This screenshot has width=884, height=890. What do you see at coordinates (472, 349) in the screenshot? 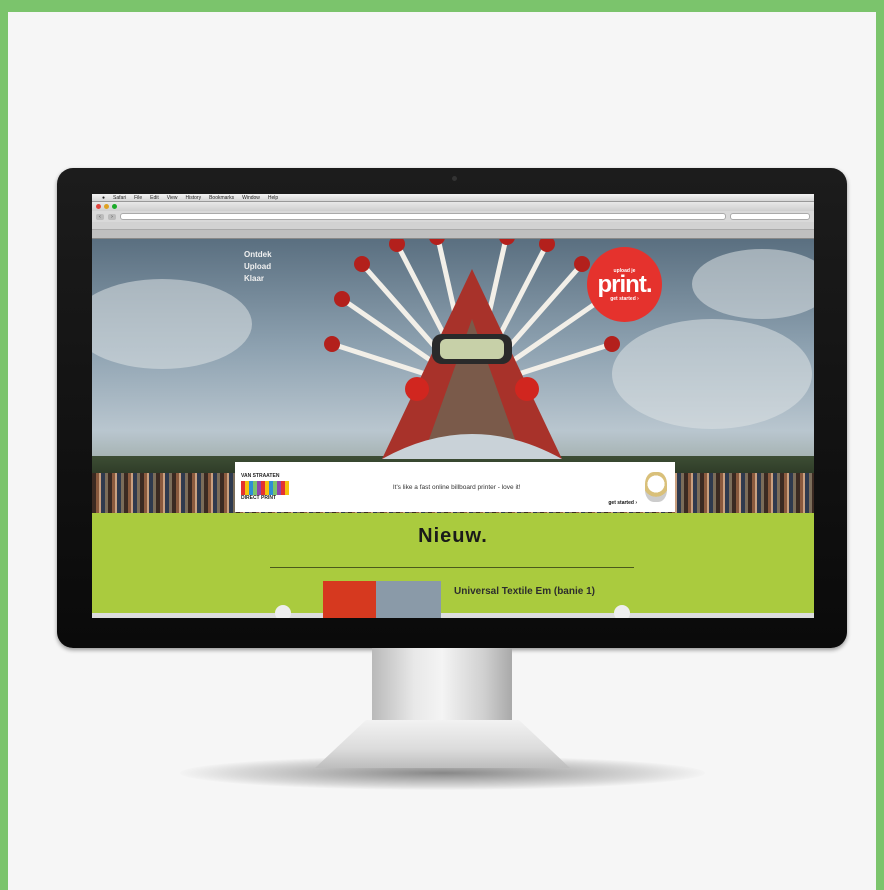
I see `headdress-sculpture` at bounding box center [472, 349].